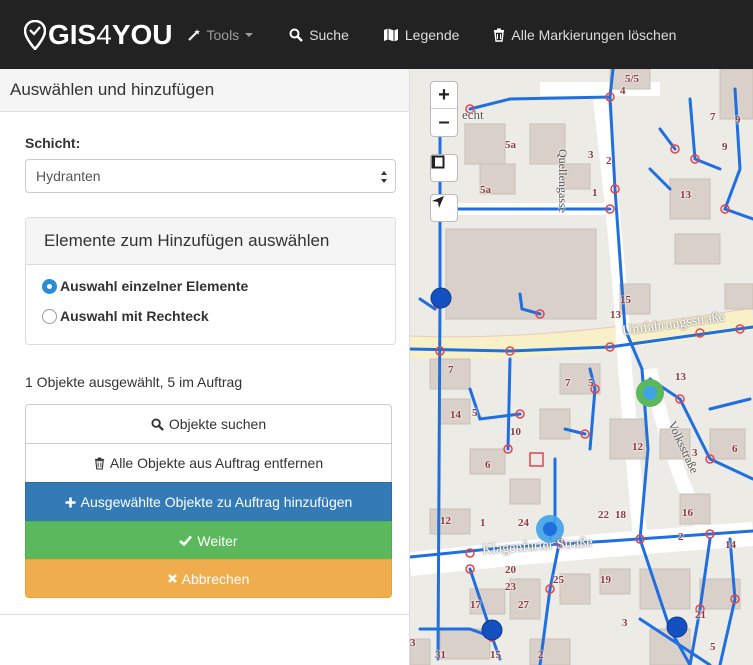  Describe the element at coordinates (35, 34) in the screenshot. I see `map-pin-logo-icon` at that location.